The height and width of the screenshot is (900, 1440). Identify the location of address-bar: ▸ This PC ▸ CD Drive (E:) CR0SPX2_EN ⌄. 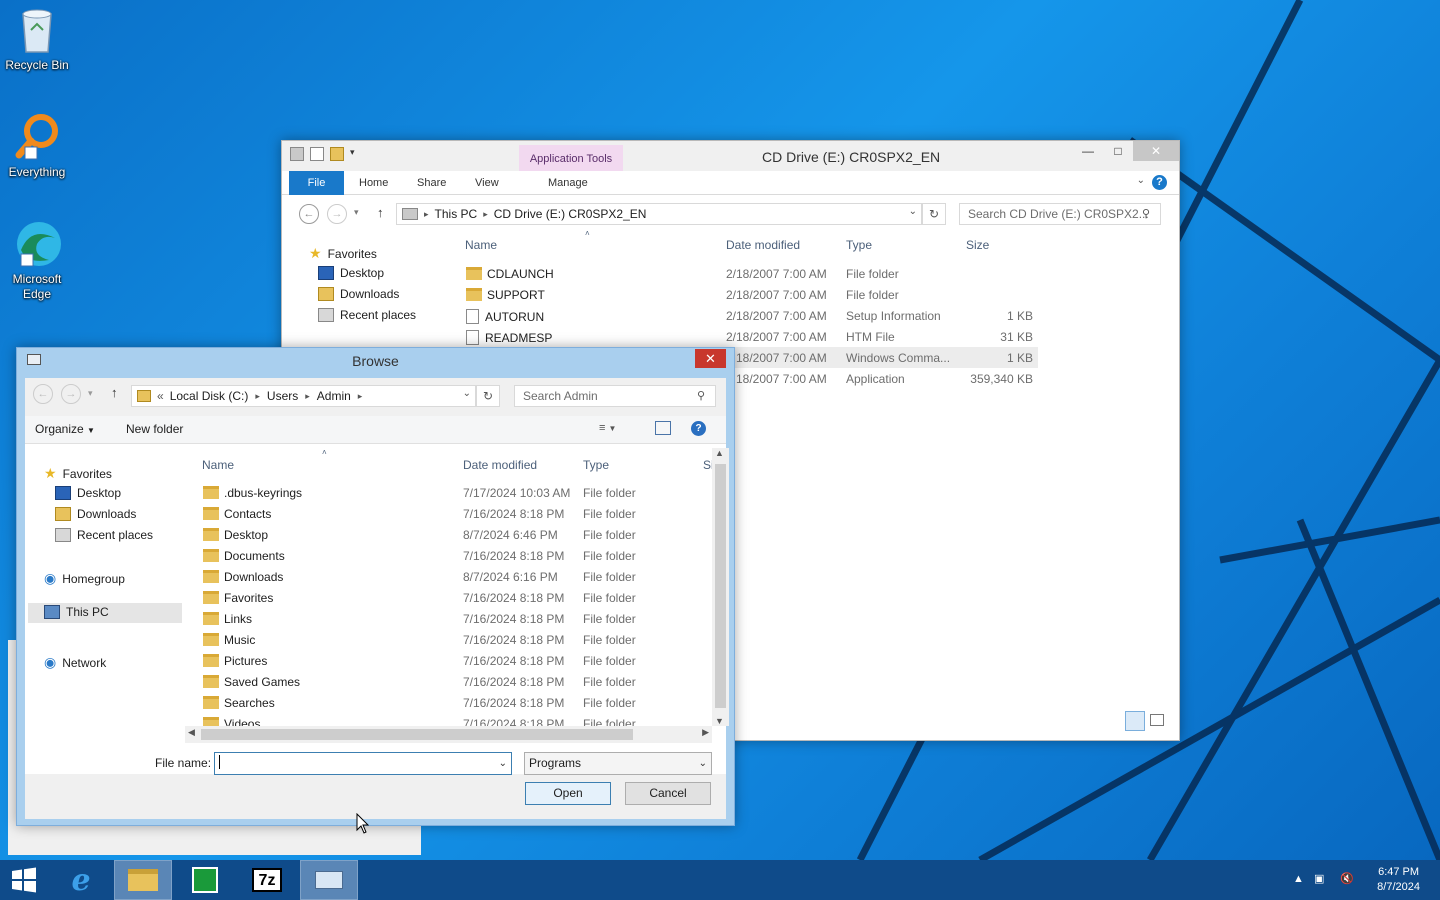
(659, 214).